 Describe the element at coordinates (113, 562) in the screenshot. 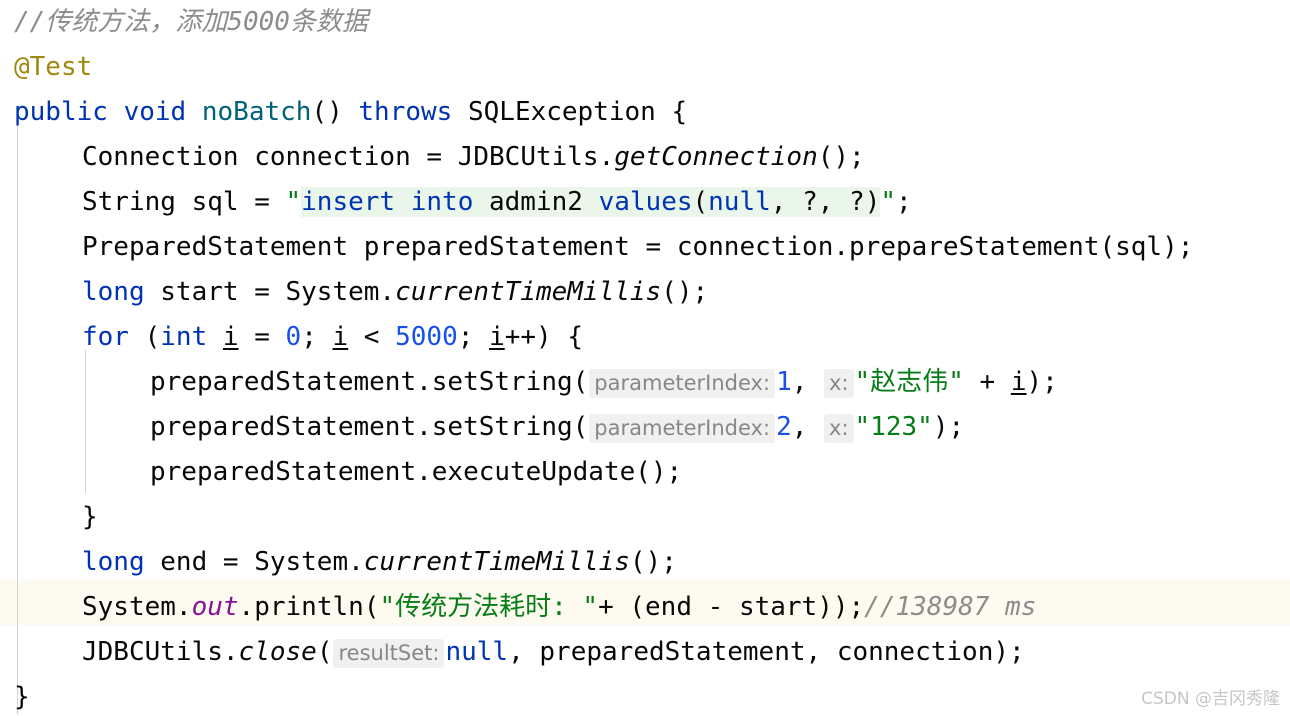

I see `keyword-long-end: long` at that location.